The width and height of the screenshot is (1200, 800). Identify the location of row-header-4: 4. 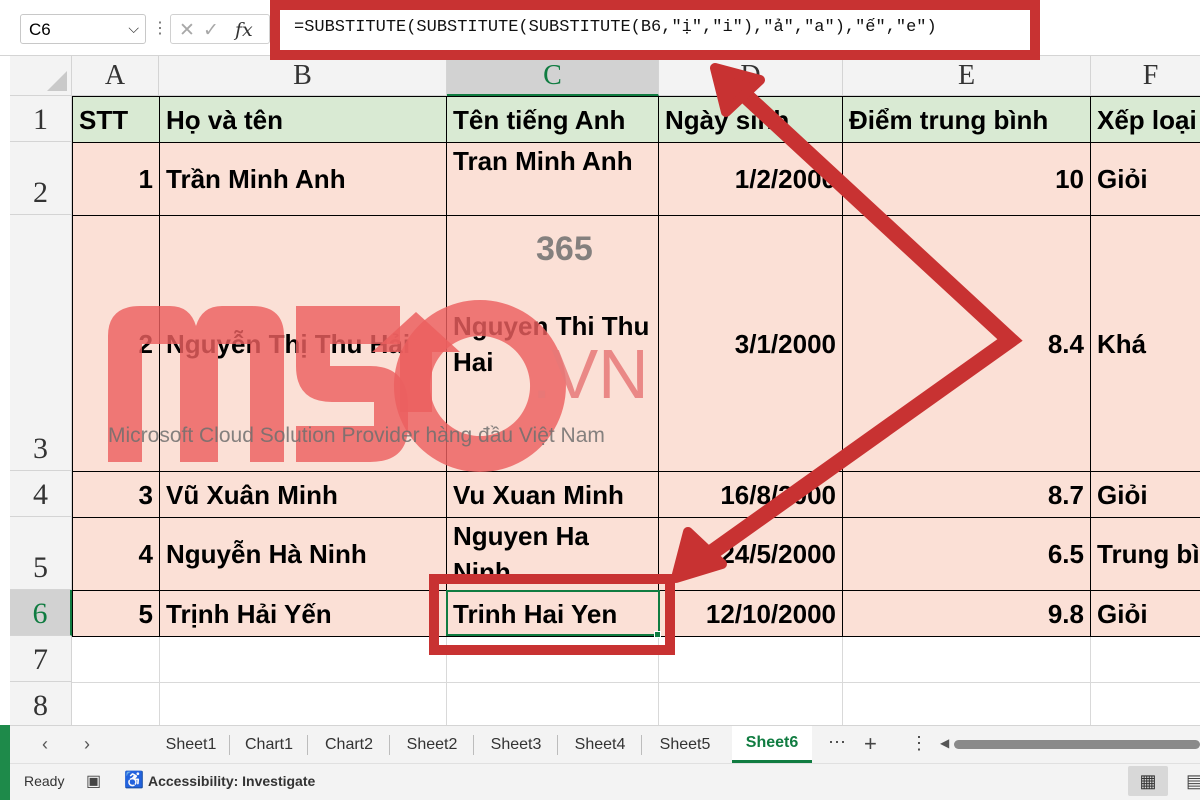
(41, 494).